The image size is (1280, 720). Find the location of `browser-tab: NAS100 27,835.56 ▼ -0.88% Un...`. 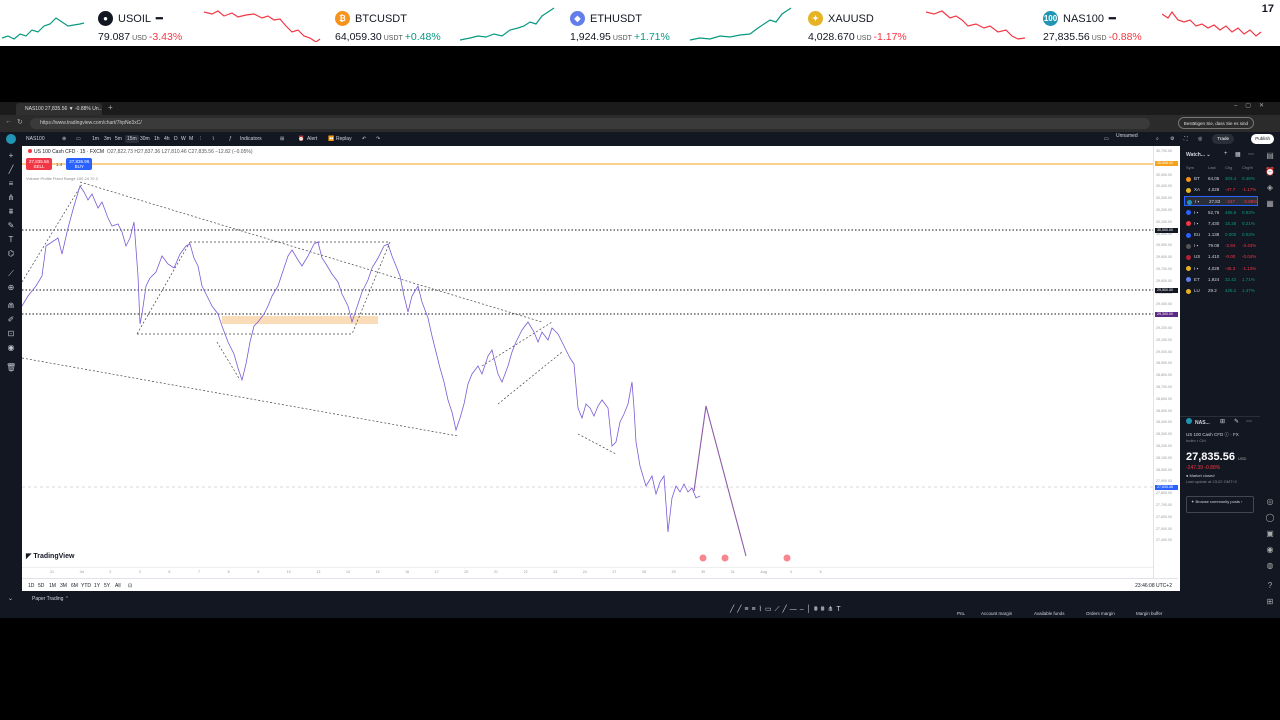

browser-tab: NAS100 27,835.56 ▼ -0.88% Un... is located at coordinates (59, 109).